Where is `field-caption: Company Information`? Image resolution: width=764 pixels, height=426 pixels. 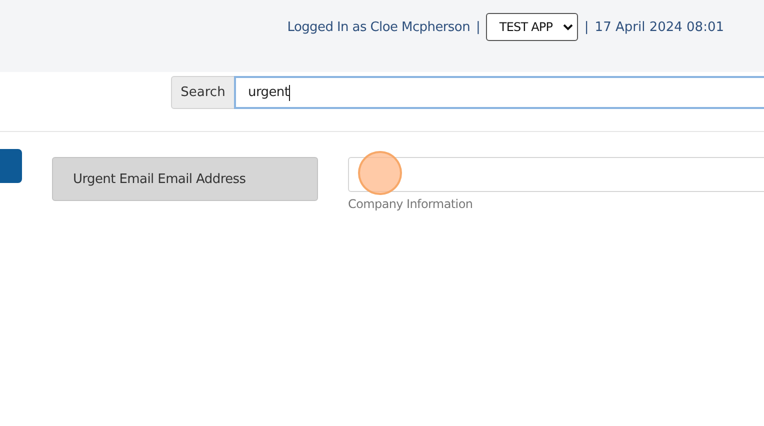 field-caption: Company Information is located at coordinates (411, 204).